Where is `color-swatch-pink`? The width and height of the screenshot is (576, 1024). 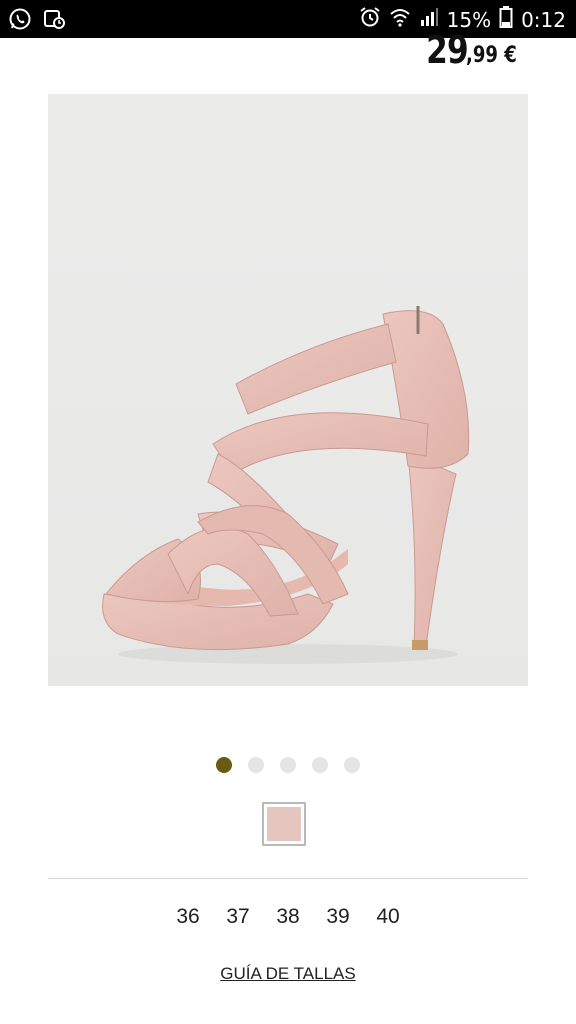 color-swatch-pink is located at coordinates (284, 824).